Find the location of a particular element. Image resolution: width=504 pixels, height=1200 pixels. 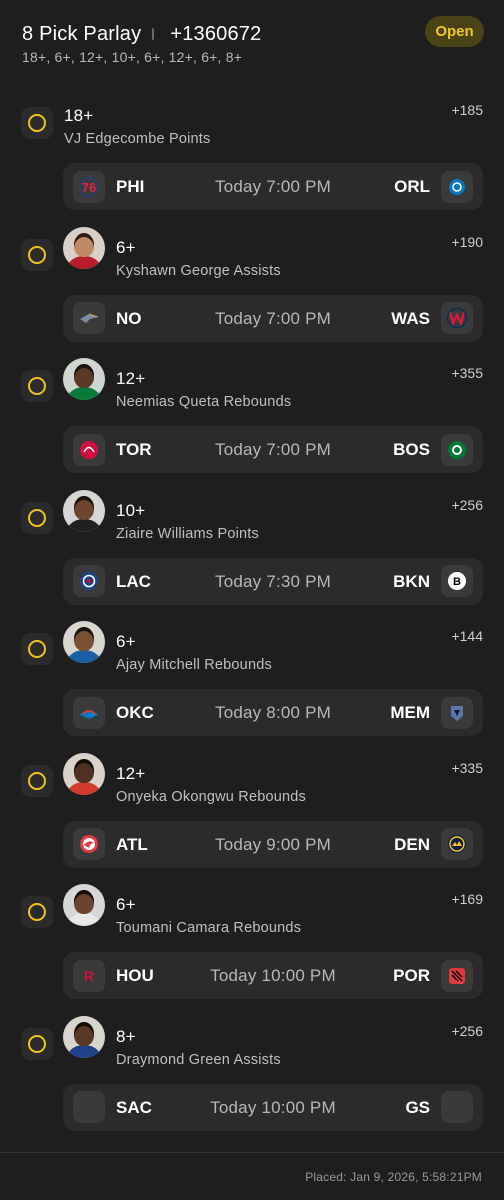

away-team-code: BKN is located at coordinates (411, 581).